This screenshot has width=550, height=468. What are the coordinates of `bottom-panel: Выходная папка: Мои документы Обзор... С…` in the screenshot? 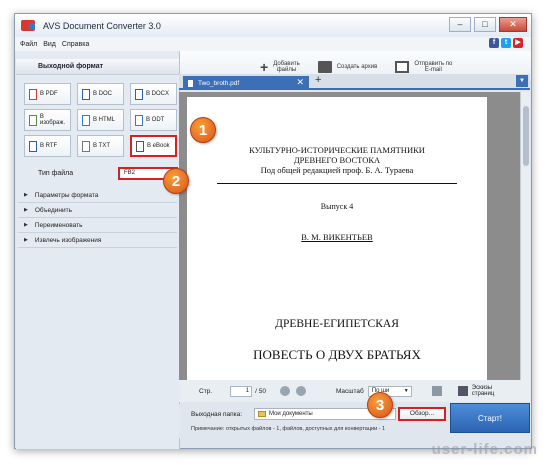 It's located at (354, 420).